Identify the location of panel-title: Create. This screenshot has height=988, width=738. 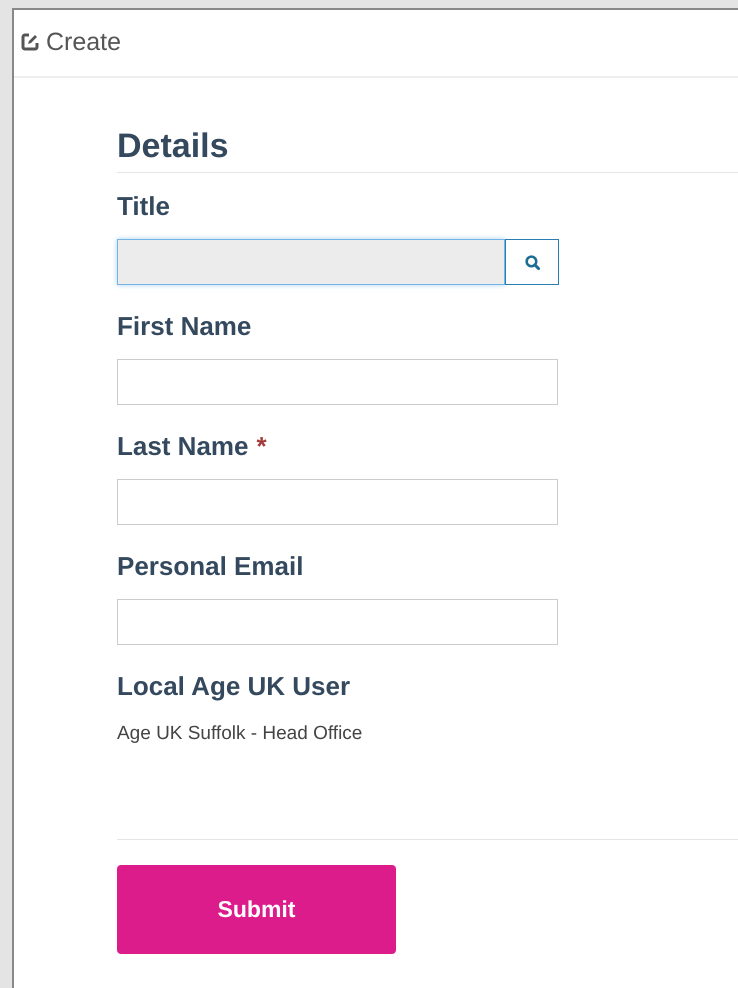
(84, 42).